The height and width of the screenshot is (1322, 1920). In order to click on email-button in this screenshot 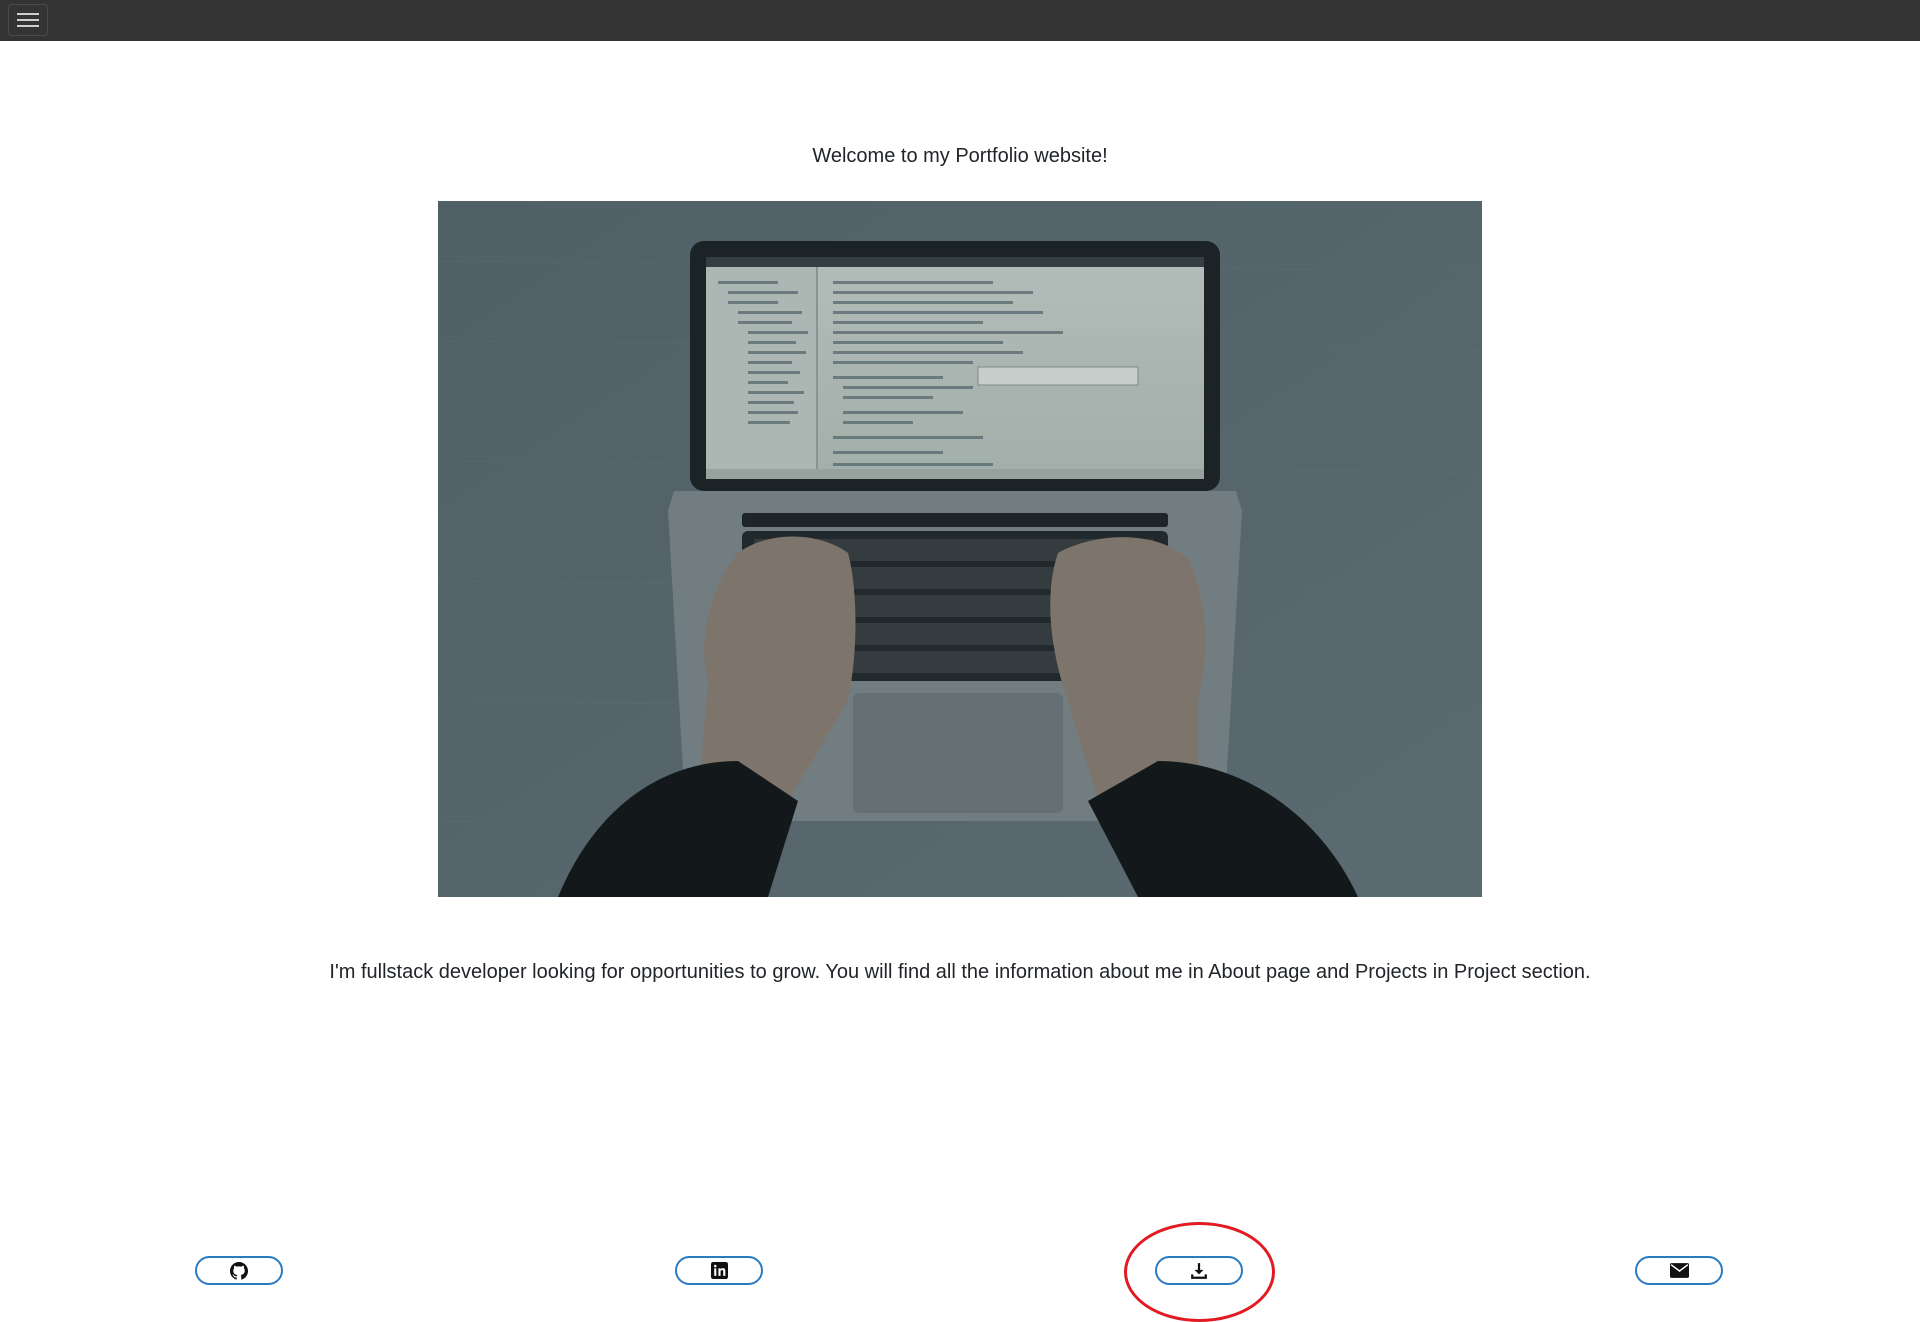, I will do `click(1679, 1270)`.